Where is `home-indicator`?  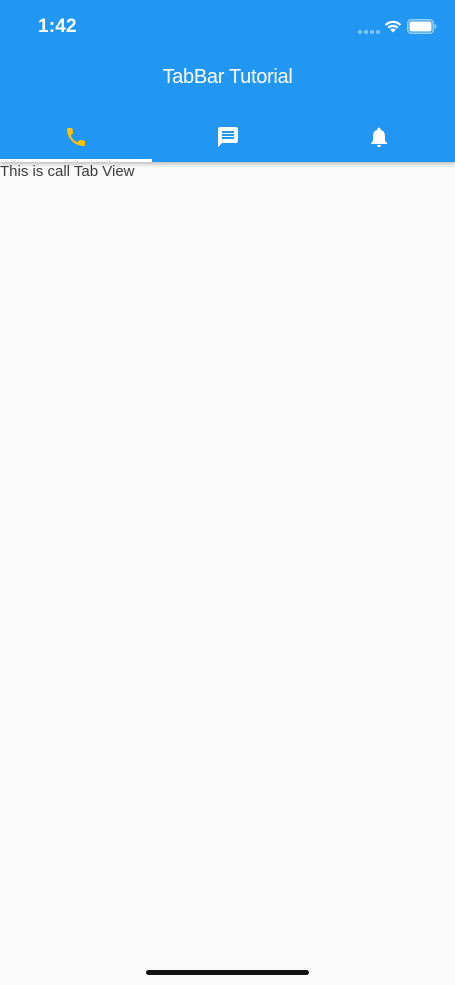 home-indicator is located at coordinates (227, 972).